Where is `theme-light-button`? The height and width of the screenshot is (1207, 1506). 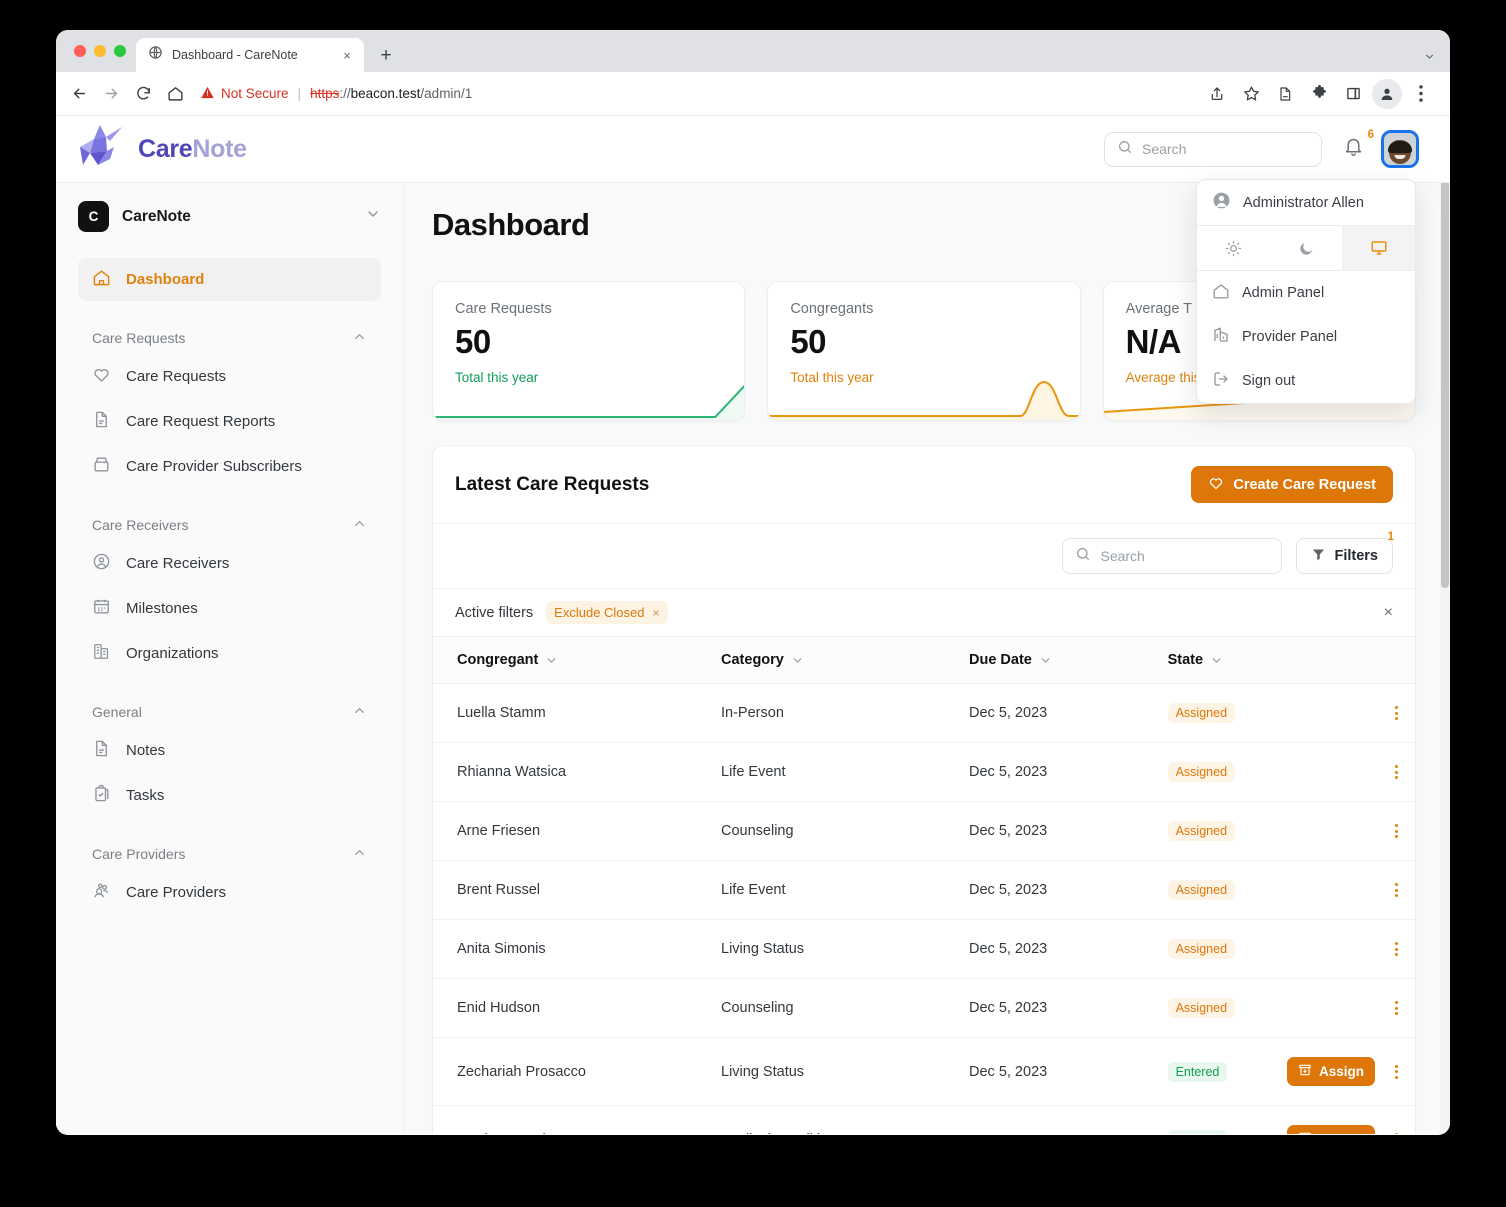
theme-light-button is located at coordinates (1233, 248).